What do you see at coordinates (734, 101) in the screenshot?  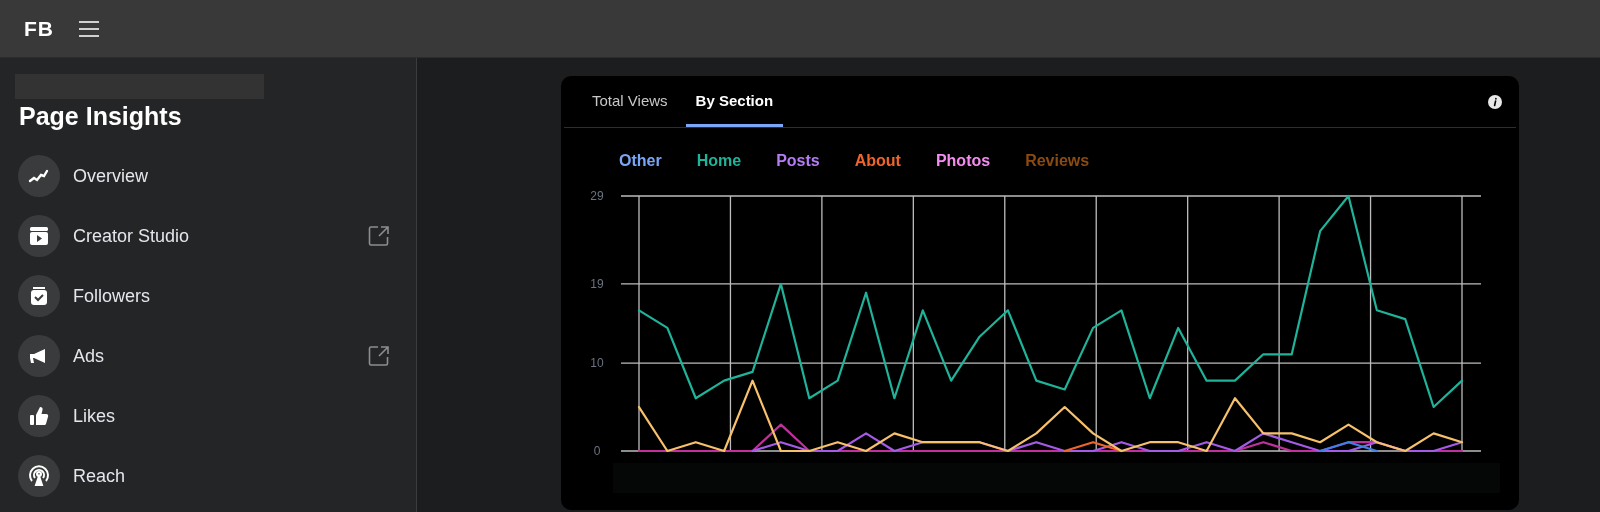 I see `tab: By Section` at bounding box center [734, 101].